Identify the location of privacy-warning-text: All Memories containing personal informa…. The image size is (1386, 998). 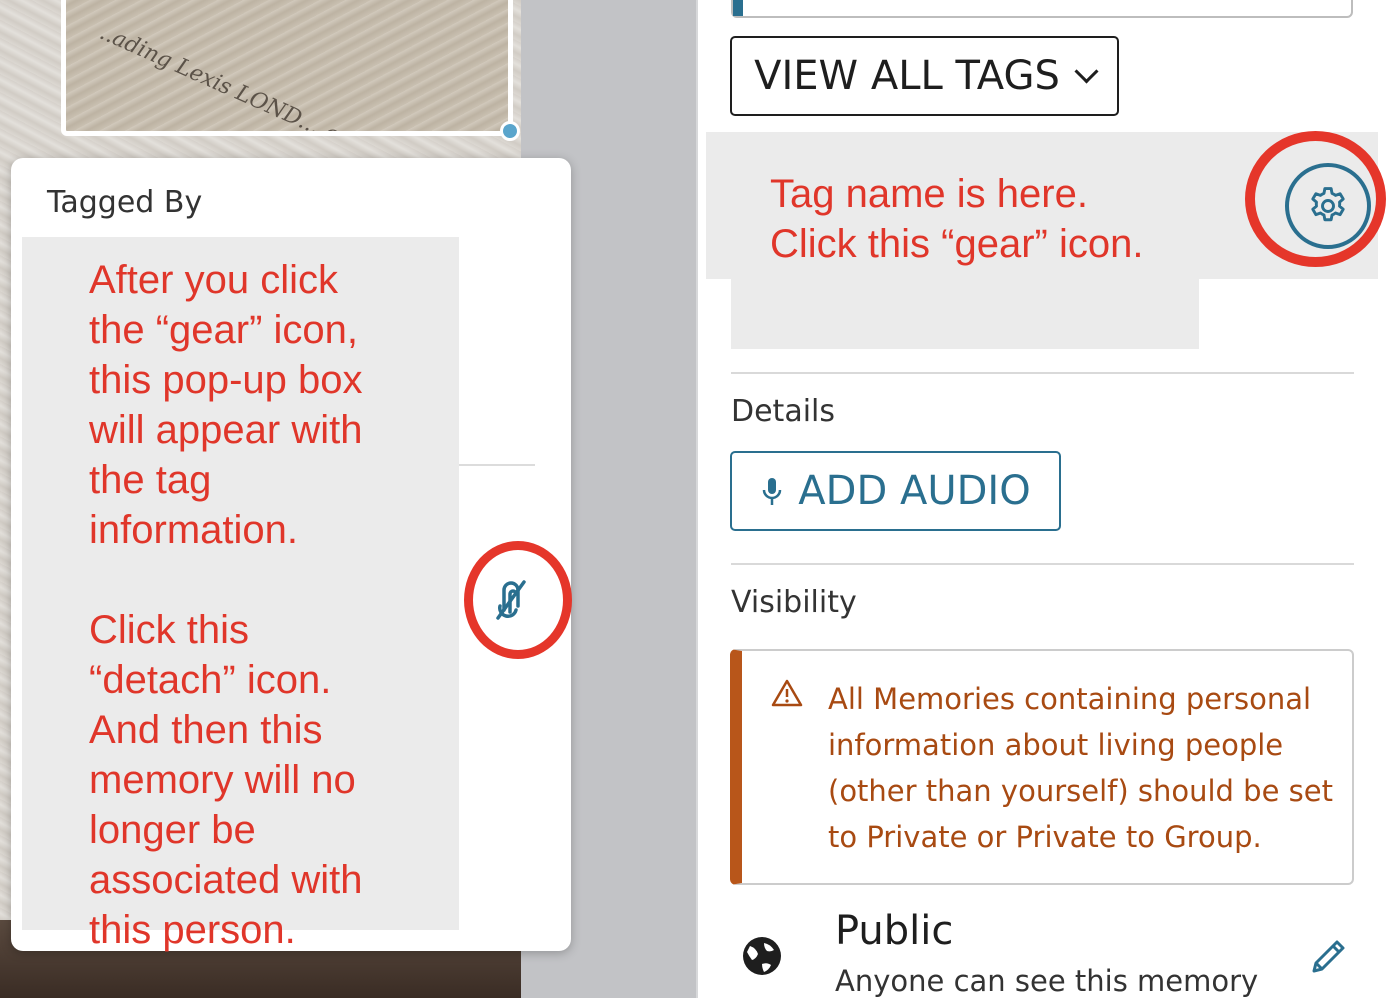
(1080, 768).